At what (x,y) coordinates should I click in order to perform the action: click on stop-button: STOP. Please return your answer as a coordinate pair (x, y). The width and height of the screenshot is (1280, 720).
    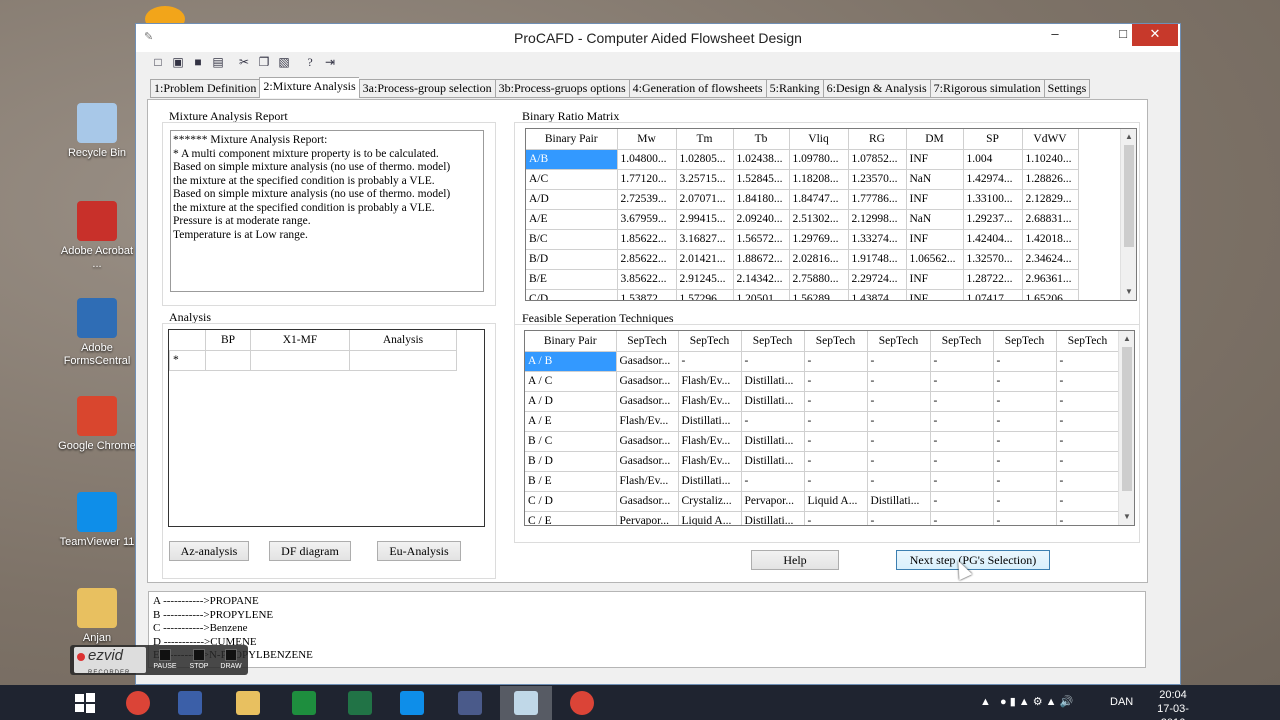
    Looking at the image, I should click on (199, 660).